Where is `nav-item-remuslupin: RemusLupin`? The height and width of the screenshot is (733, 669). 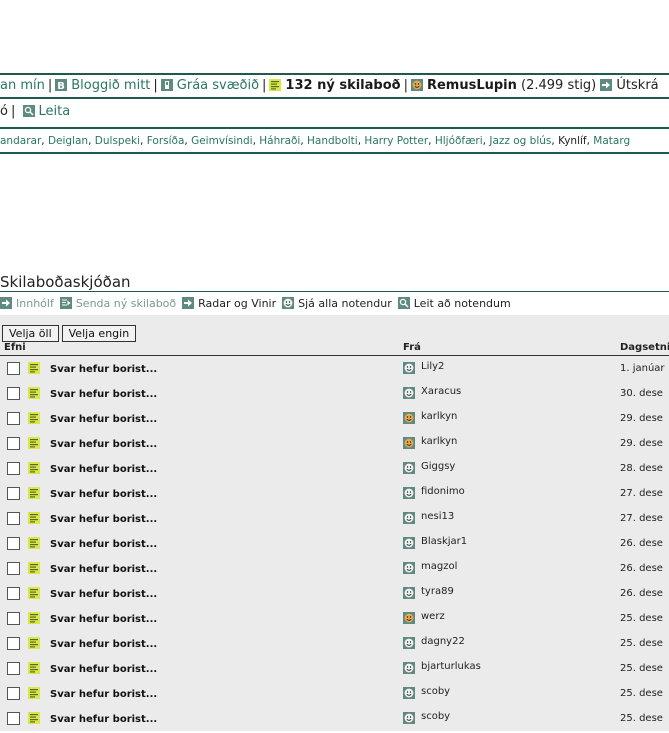
nav-item-remuslupin: RemusLupin is located at coordinates (472, 85).